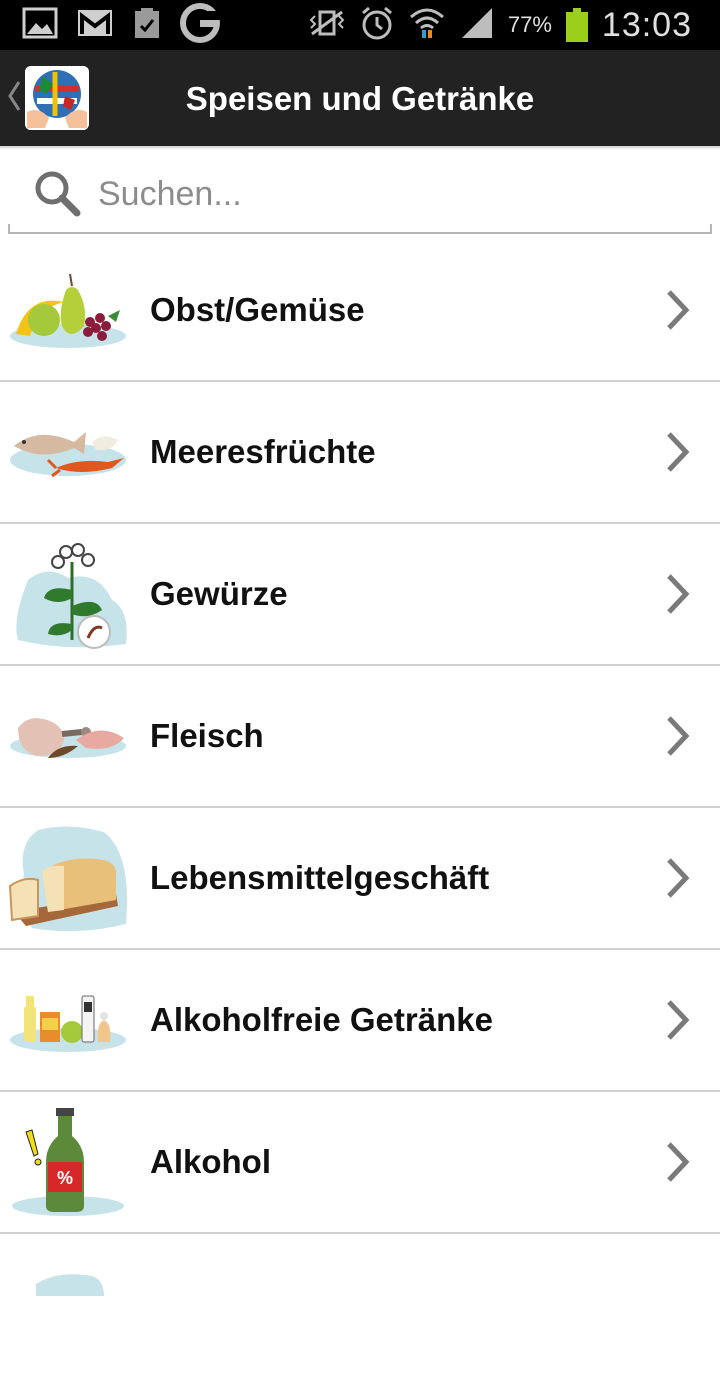 The height and width of the screenshot is (1376, 720). Describe the element at coordinates (377, 25) in the screenshot. I see `alarm-icon` at that location.